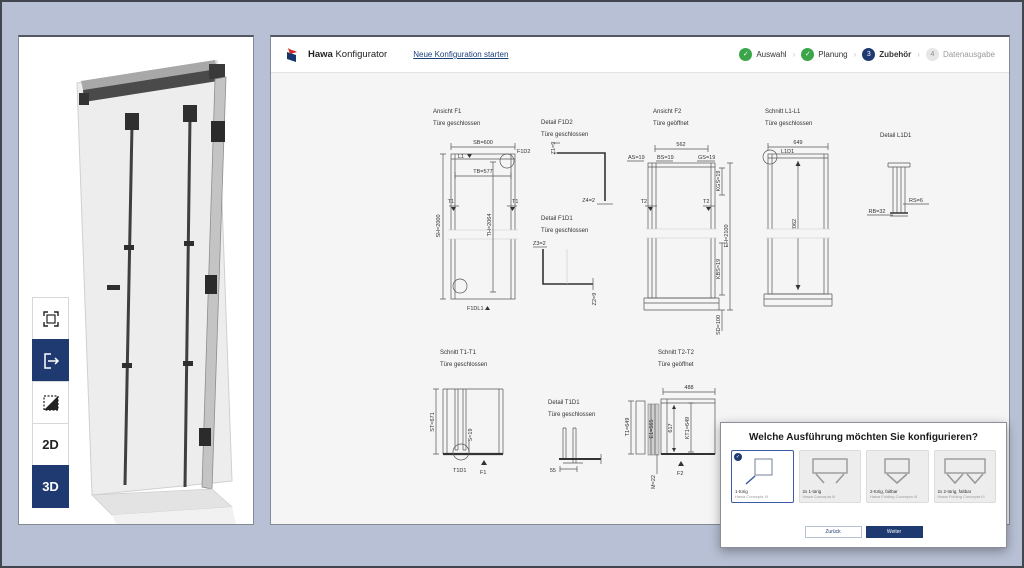 This screenshot has height=568, width=1024. I want to click on brand-rest: Konfigurator, so click(360, 54).